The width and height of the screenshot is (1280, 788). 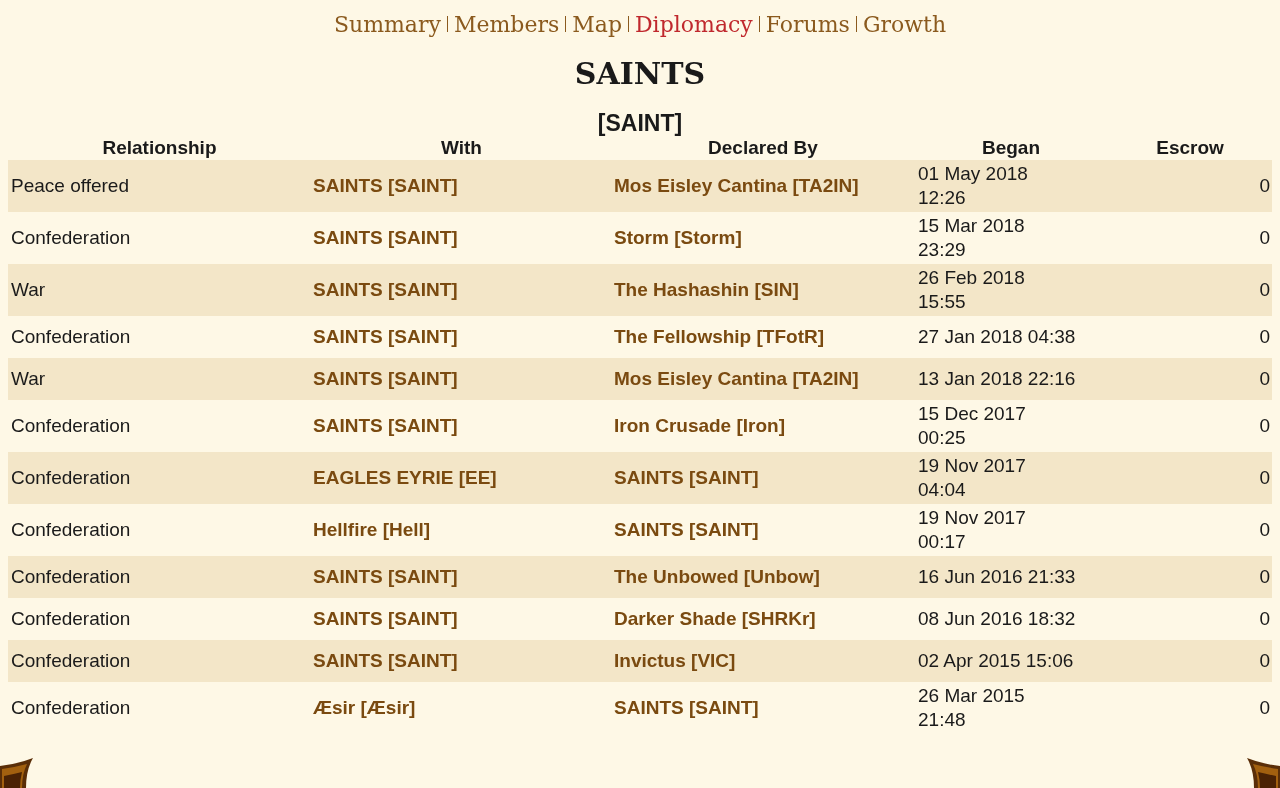 I want to click on table-cell: 08 Jun 2016 18:32, so click(x=997, y=618).